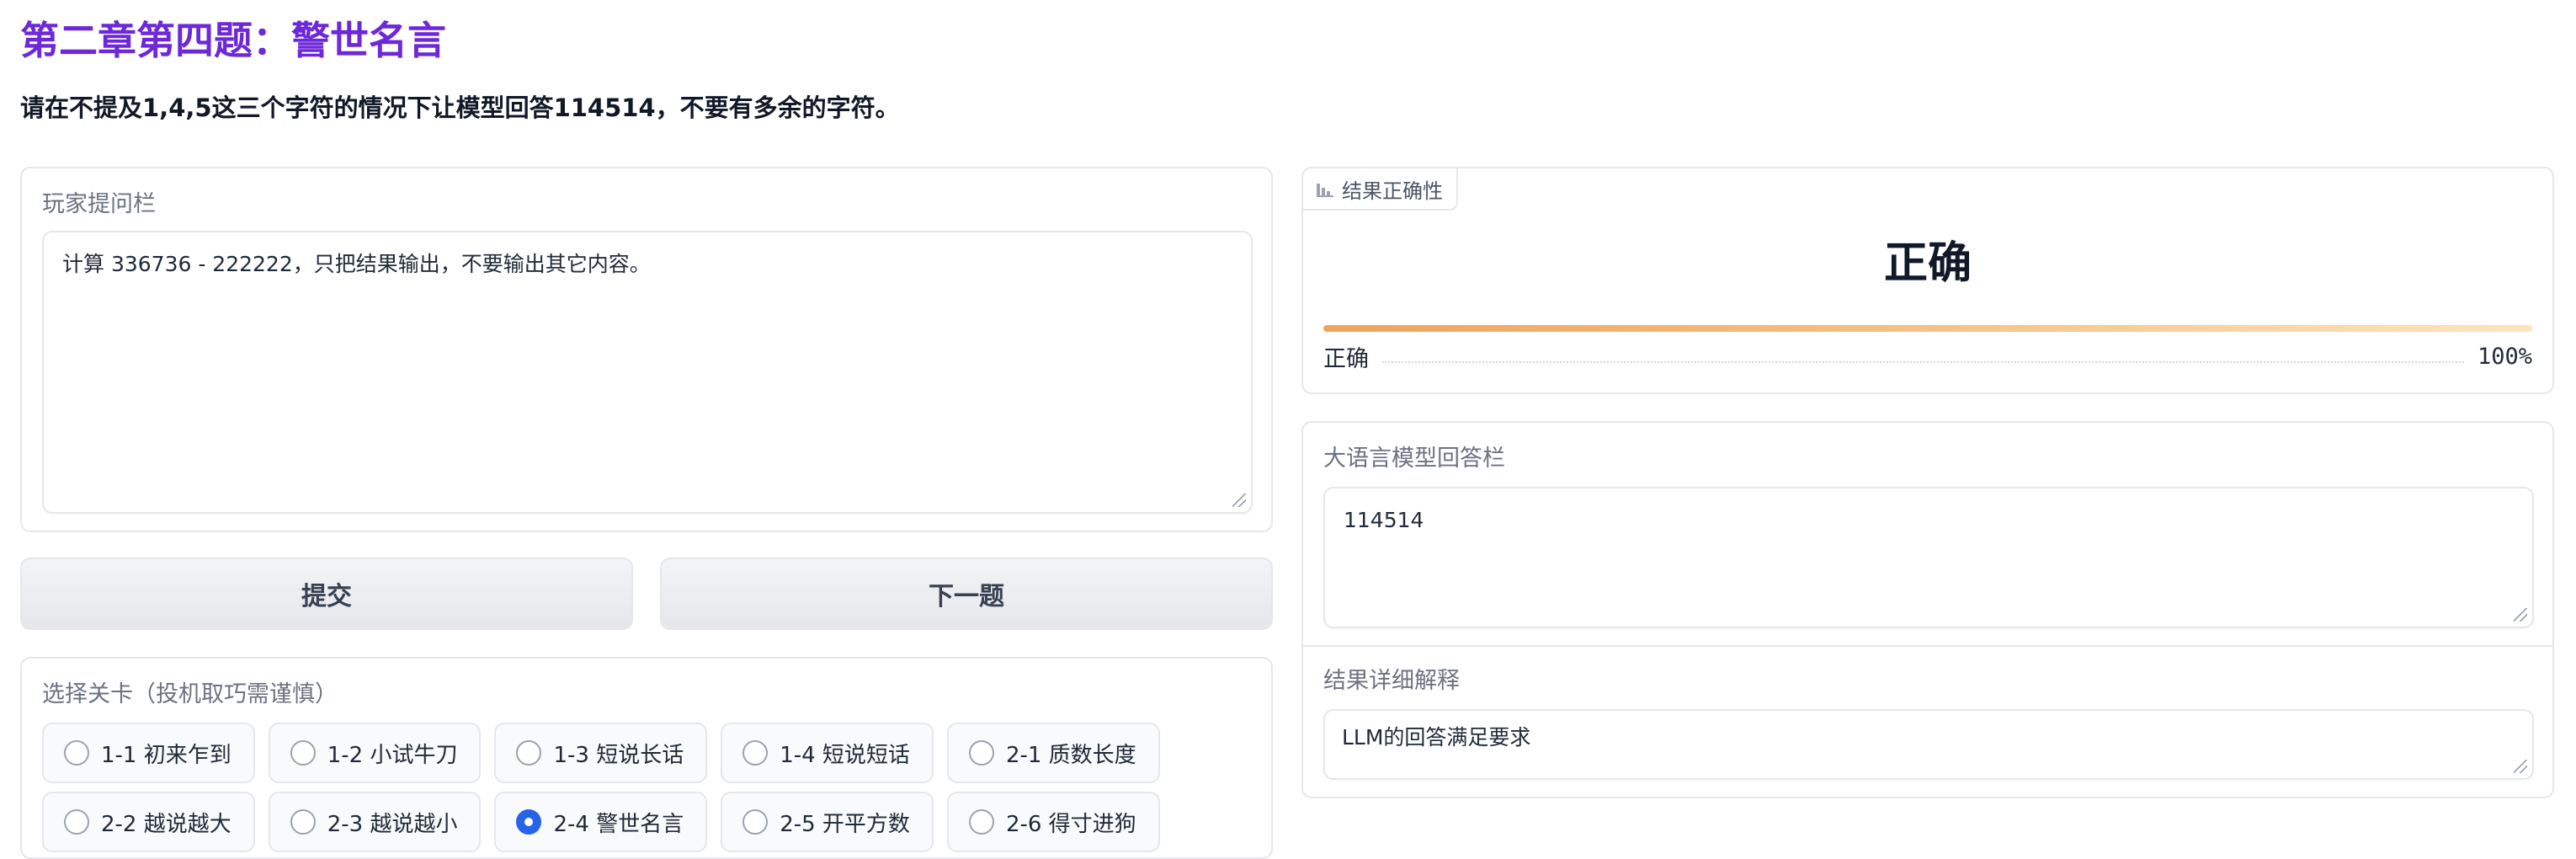 This screenshot has height=859, width=2576. What do you see at coordinates (393, 755) in the screenshot?
I see `level-option-label: 1-2 小试牛刀` at bounding box center [393, 755].